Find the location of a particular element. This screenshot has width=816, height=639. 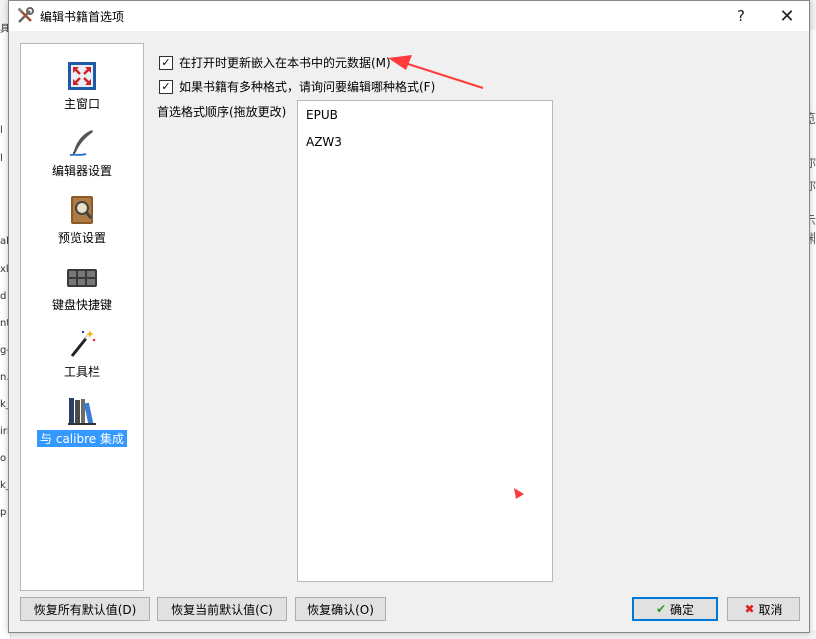

ok-label: 确定 is located at coordinates (682, 609).